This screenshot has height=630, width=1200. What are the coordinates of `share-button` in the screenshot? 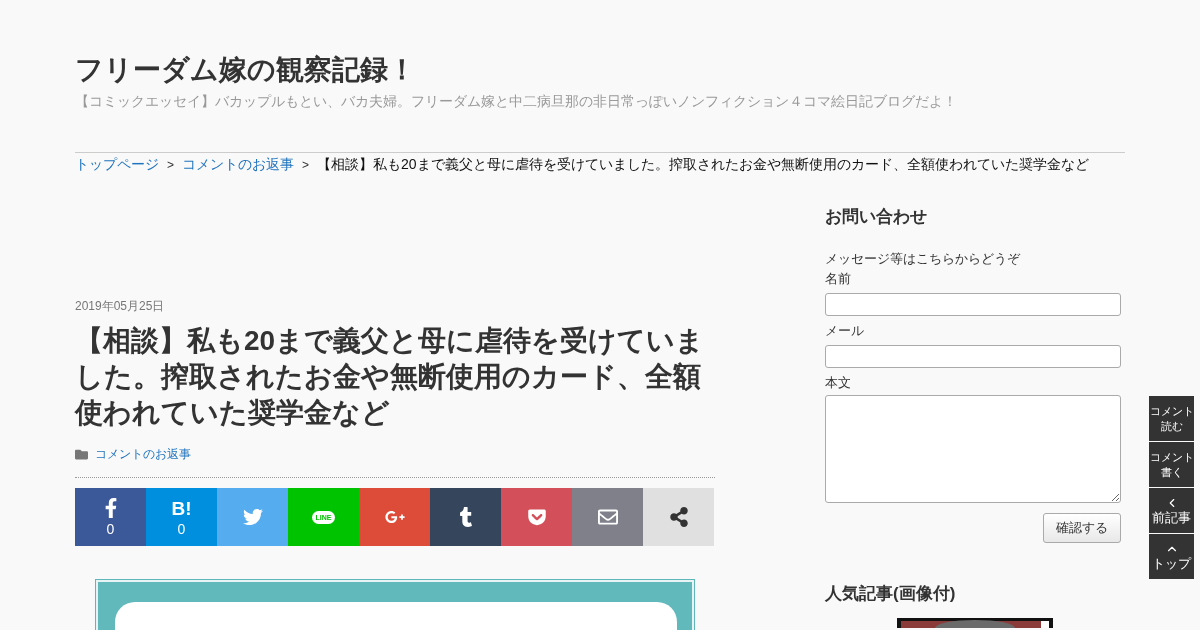 It's located at (678, 517).